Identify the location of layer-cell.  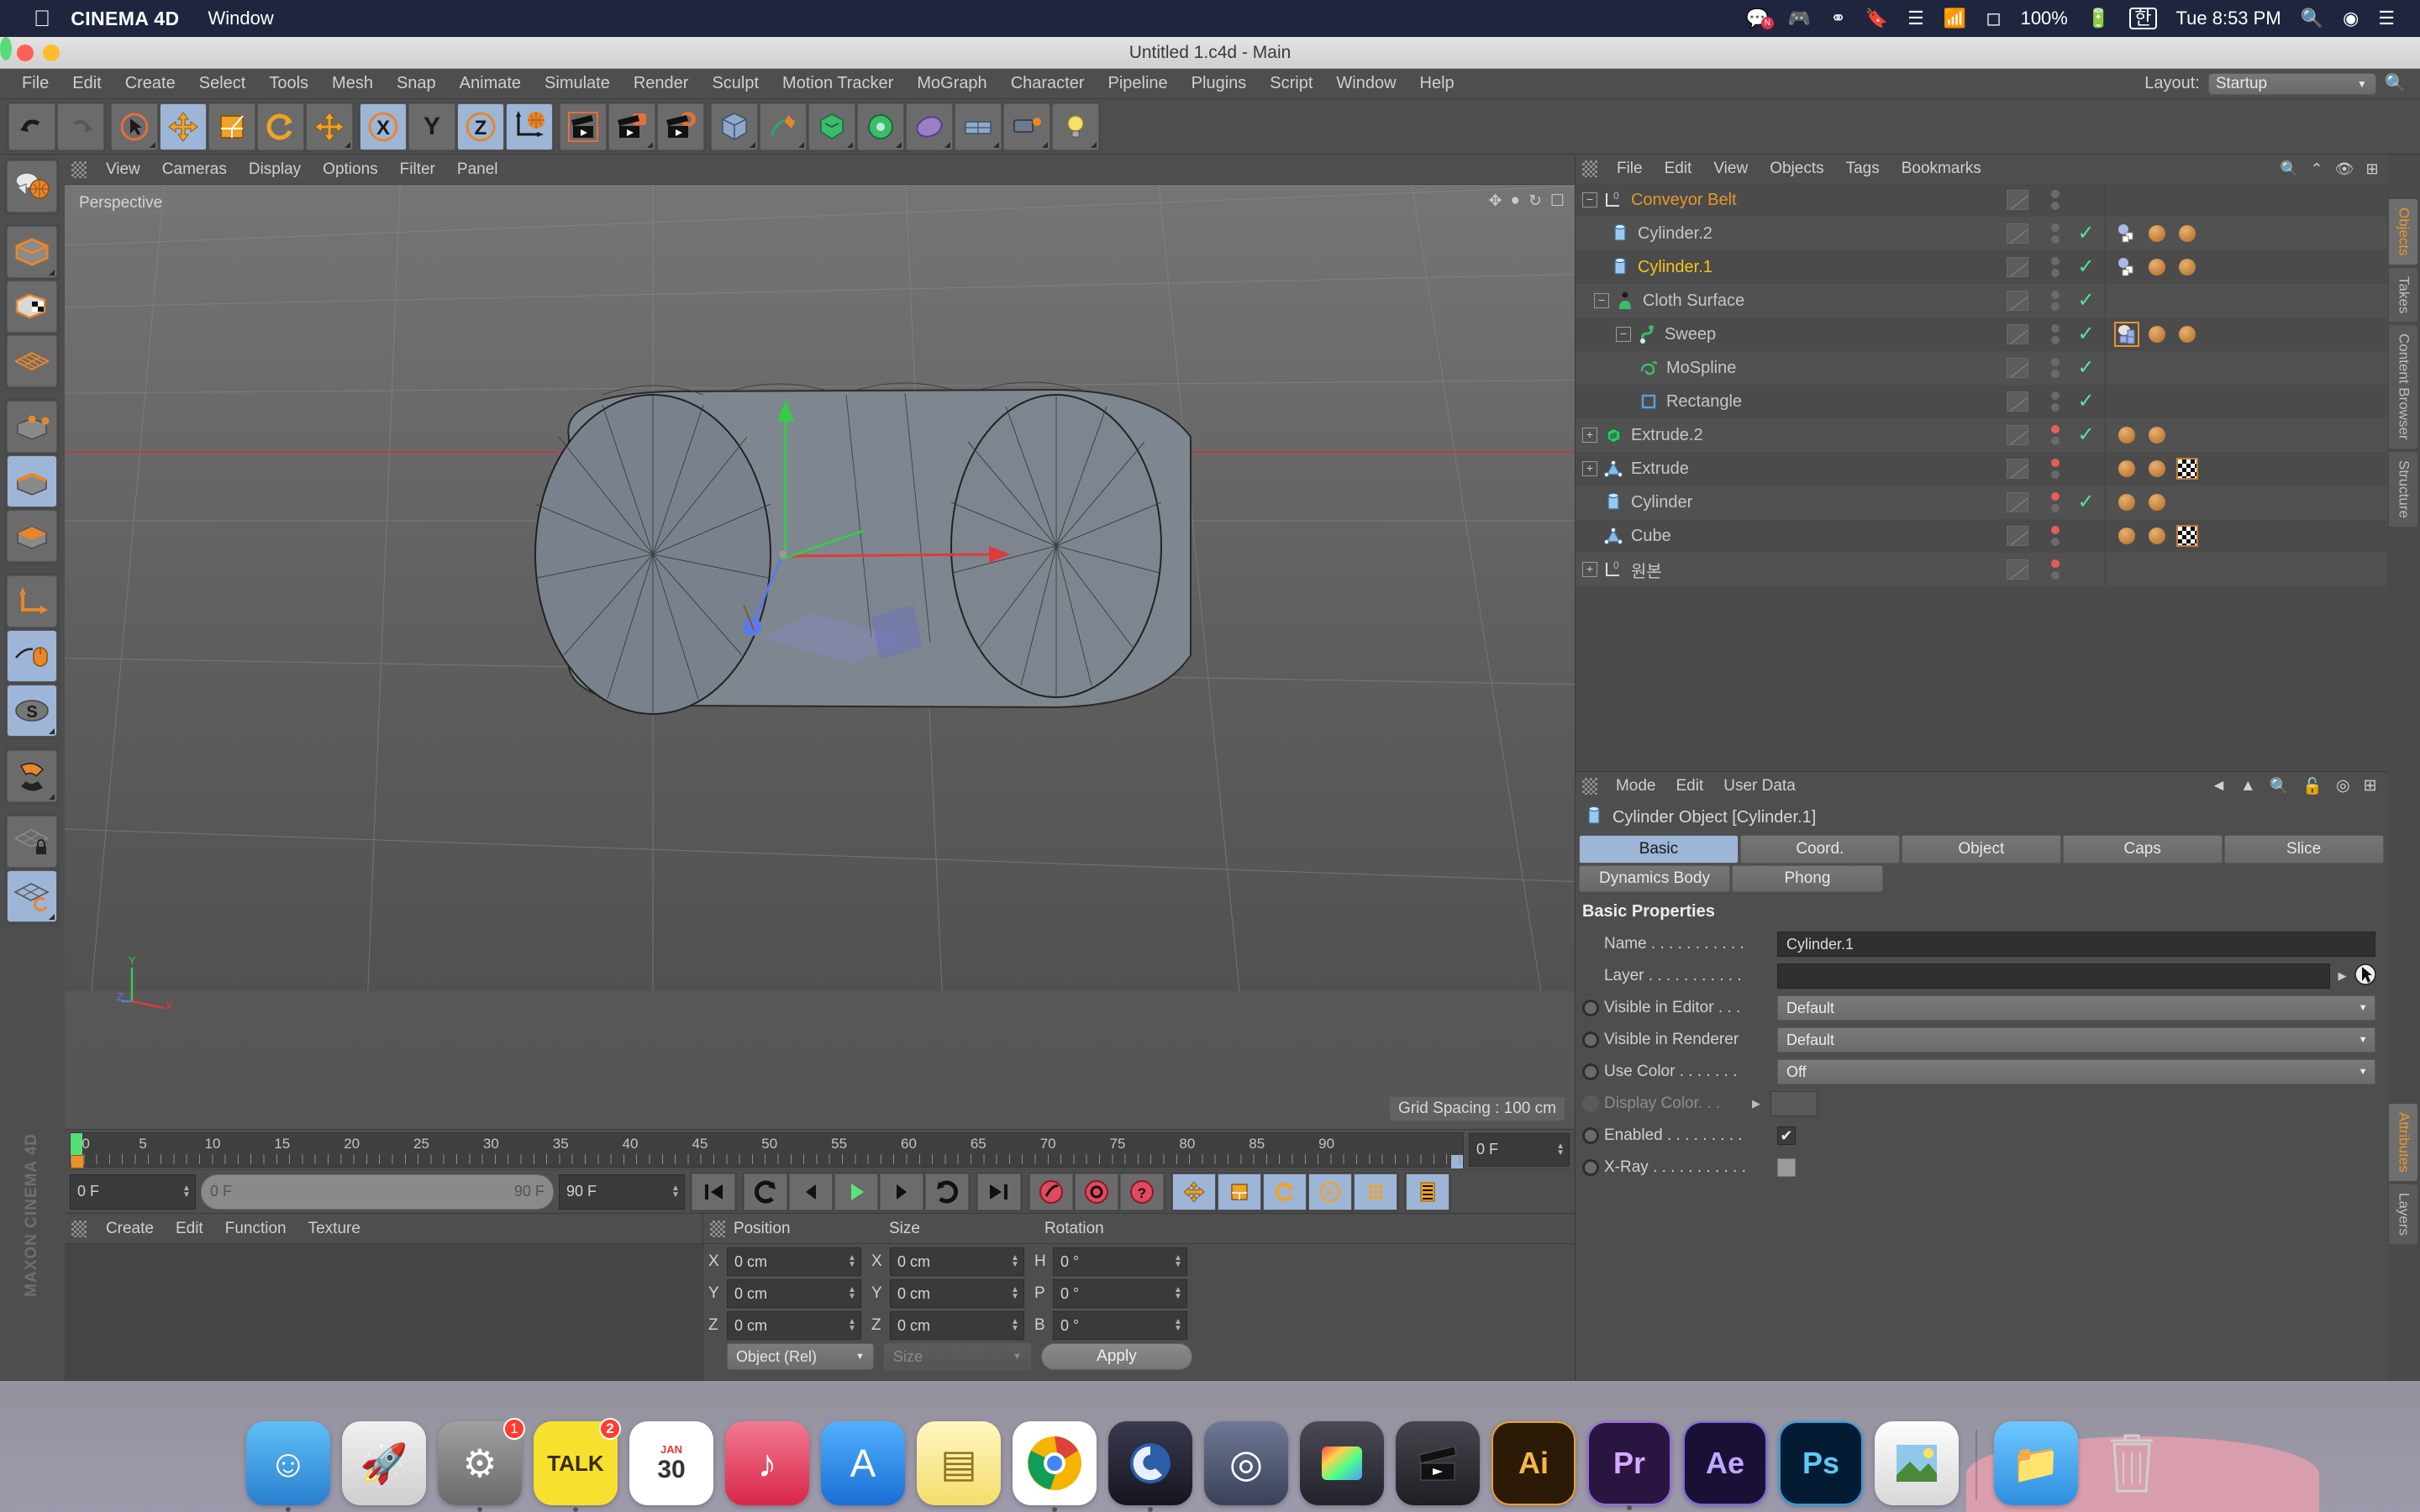
(2017, 233).